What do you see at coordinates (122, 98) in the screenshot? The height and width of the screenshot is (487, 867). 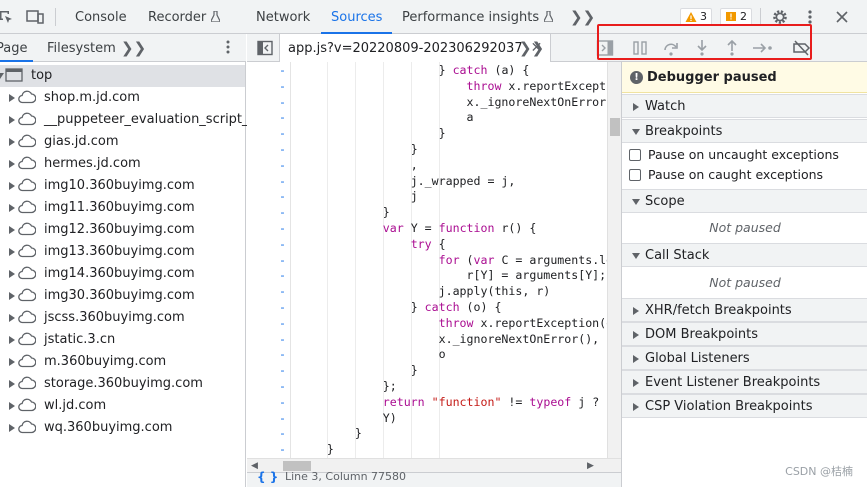 I see `tree-item: shop.m.jd.com` at bounding box center [122, 98].